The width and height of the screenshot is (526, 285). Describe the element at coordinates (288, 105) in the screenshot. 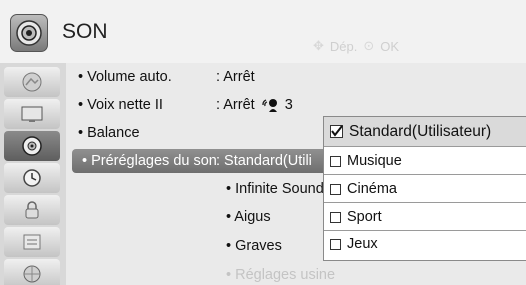

I see `voice-clarity-level: 3` at that location.